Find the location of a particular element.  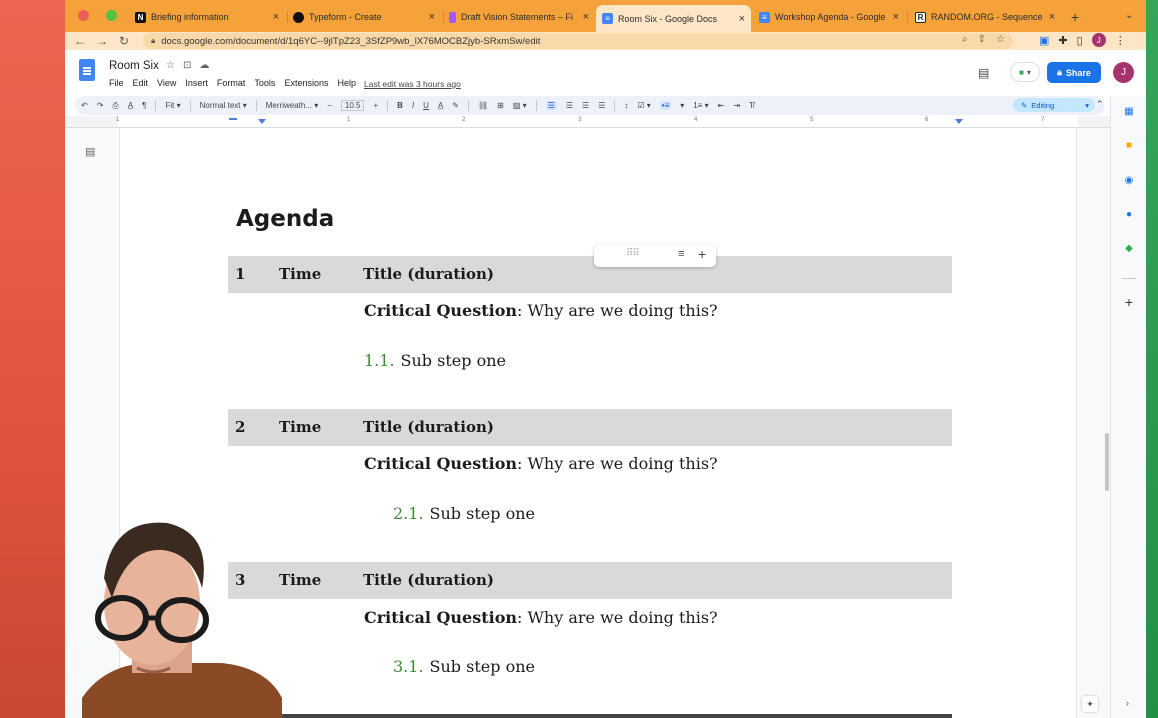

tab-draft-vision-statements: Draft Vision Statements – Fi × is located at coordinates (519, 17).